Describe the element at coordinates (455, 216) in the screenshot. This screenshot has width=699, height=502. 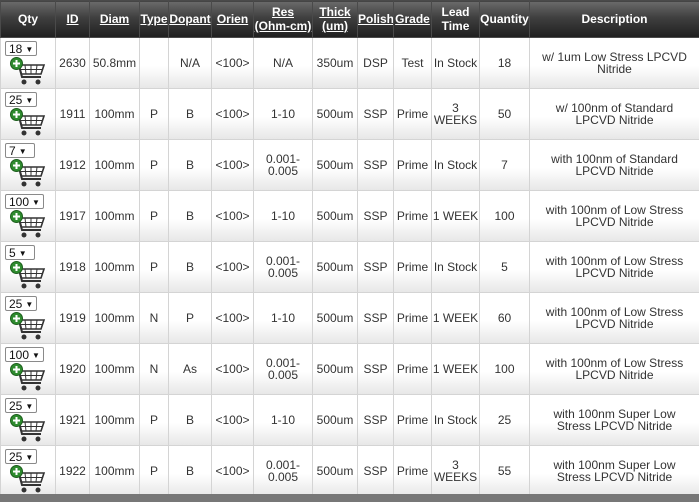
I see `cell-lead: 1 WEEK` at that location.